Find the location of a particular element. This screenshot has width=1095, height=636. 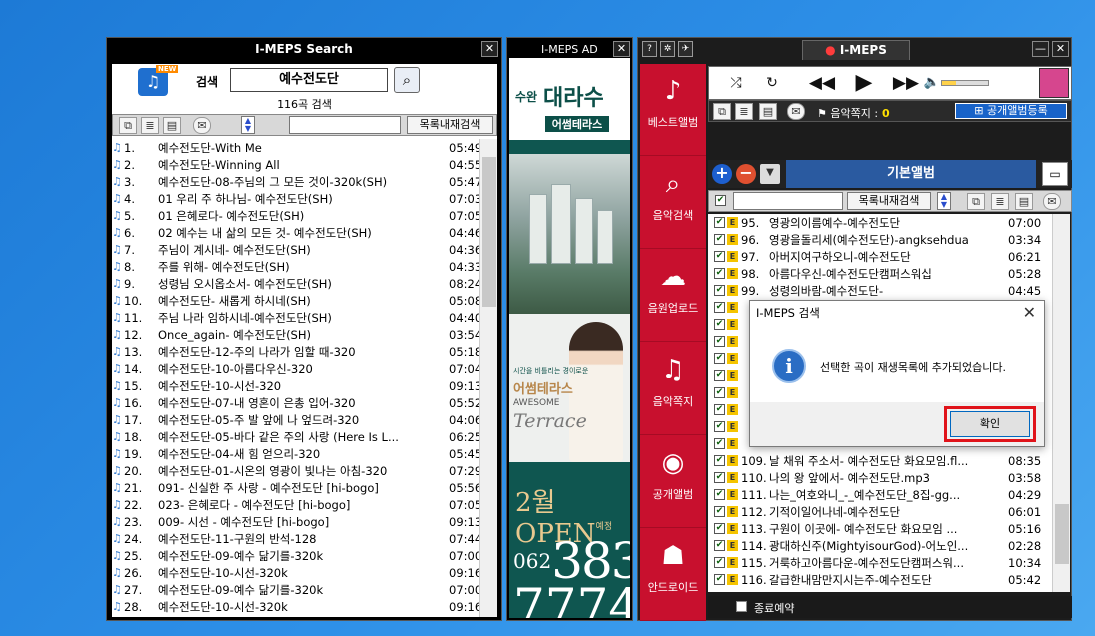

repeat-icon: ↻ is located at coordinates (772, 83).